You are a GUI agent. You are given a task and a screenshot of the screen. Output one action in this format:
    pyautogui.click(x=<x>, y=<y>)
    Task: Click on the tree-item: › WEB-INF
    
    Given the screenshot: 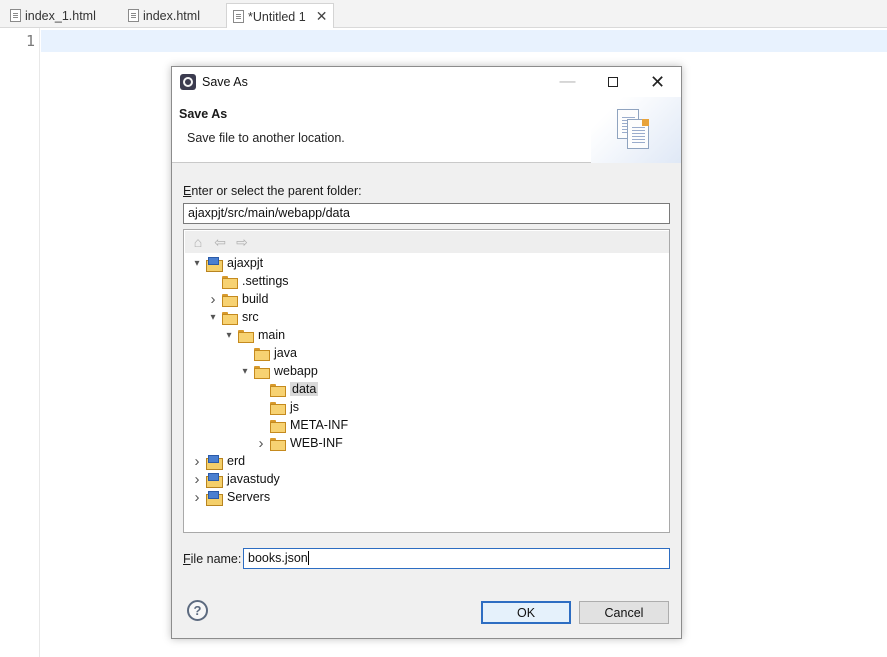 What is the action you would take?
    pyautogui.click(x=298, y=443)
    